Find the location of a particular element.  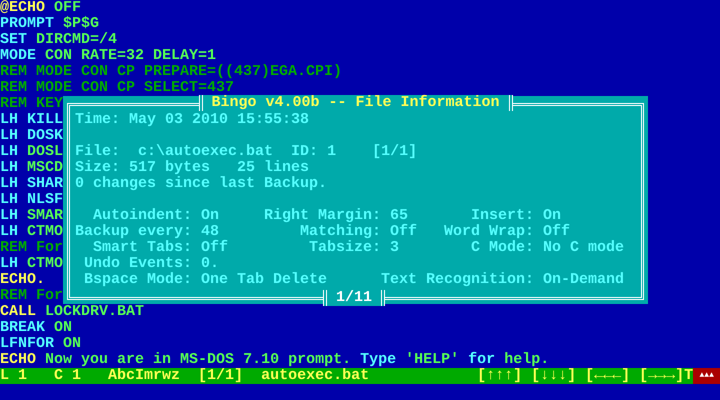

alert-icon: ▲▲▲ is located at coordinates (706, 376).